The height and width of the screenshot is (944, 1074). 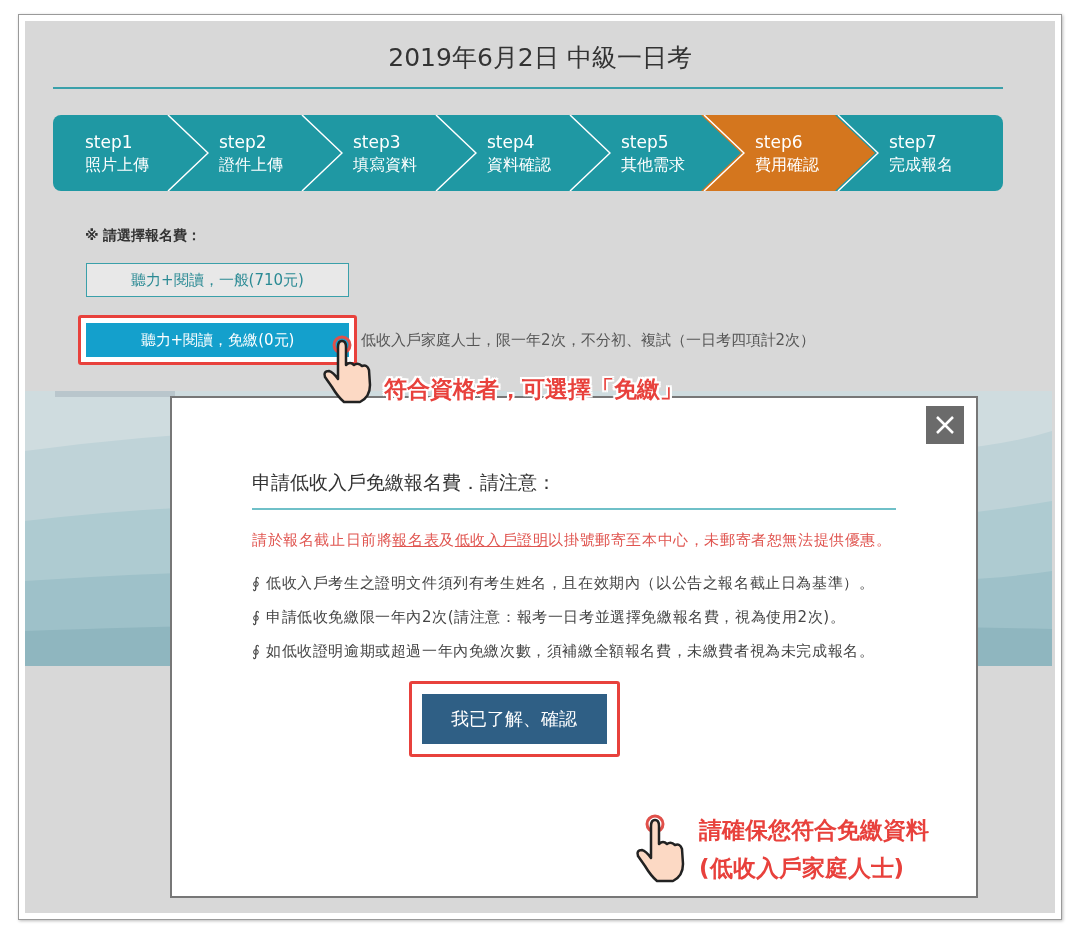 I want to click on fee-note: 低收入戶家庭人士，限一年2次，不分初、複試（一日考四項計2次）, so click(x=588, y=340).